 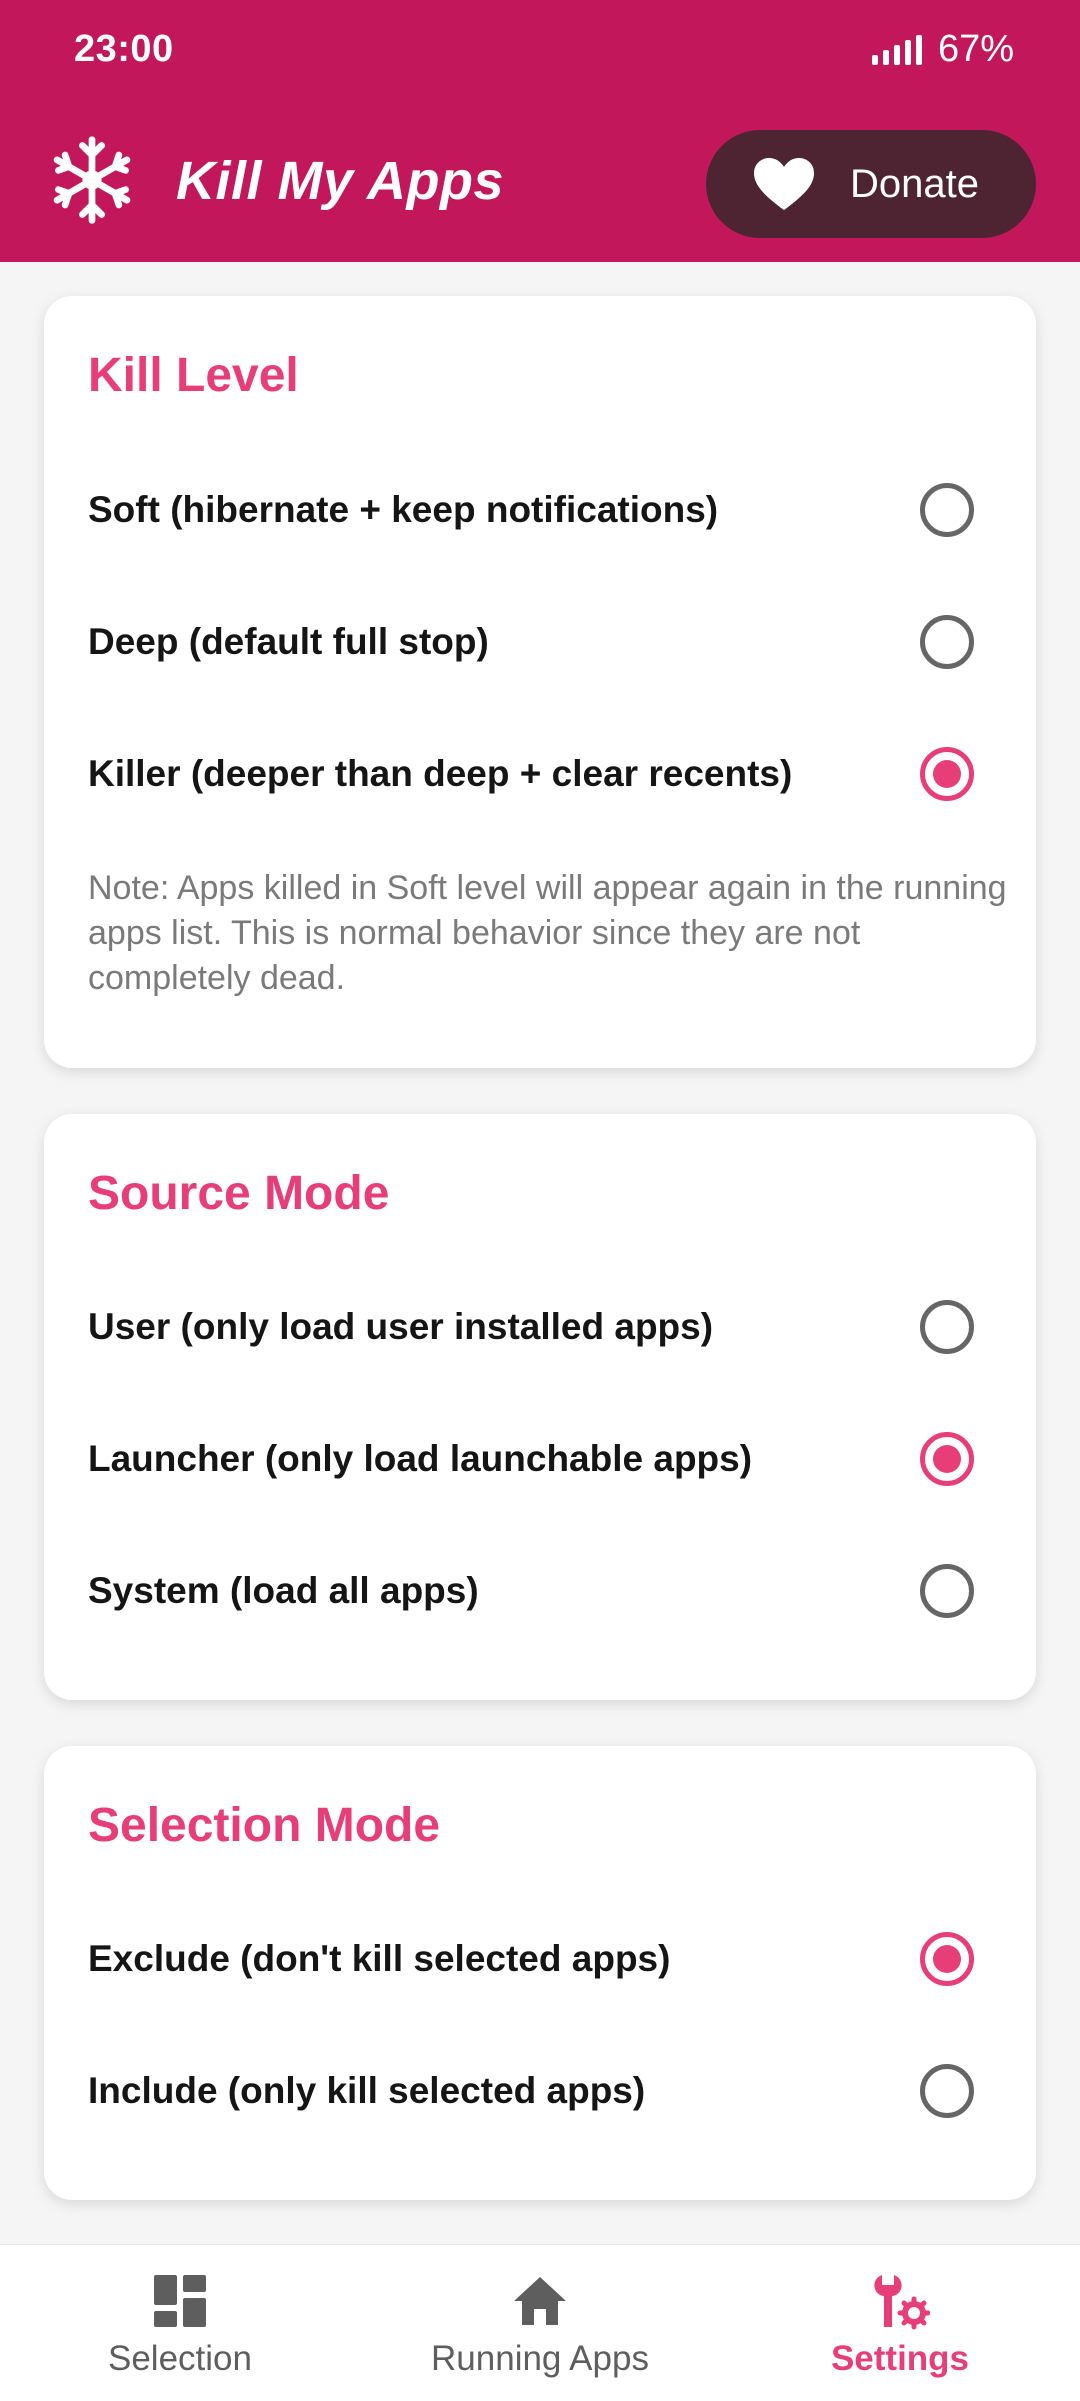 I want to click on selection-mode-option-exclude: Exclude (don't kill selected apps), so click(x=540, y=1959).